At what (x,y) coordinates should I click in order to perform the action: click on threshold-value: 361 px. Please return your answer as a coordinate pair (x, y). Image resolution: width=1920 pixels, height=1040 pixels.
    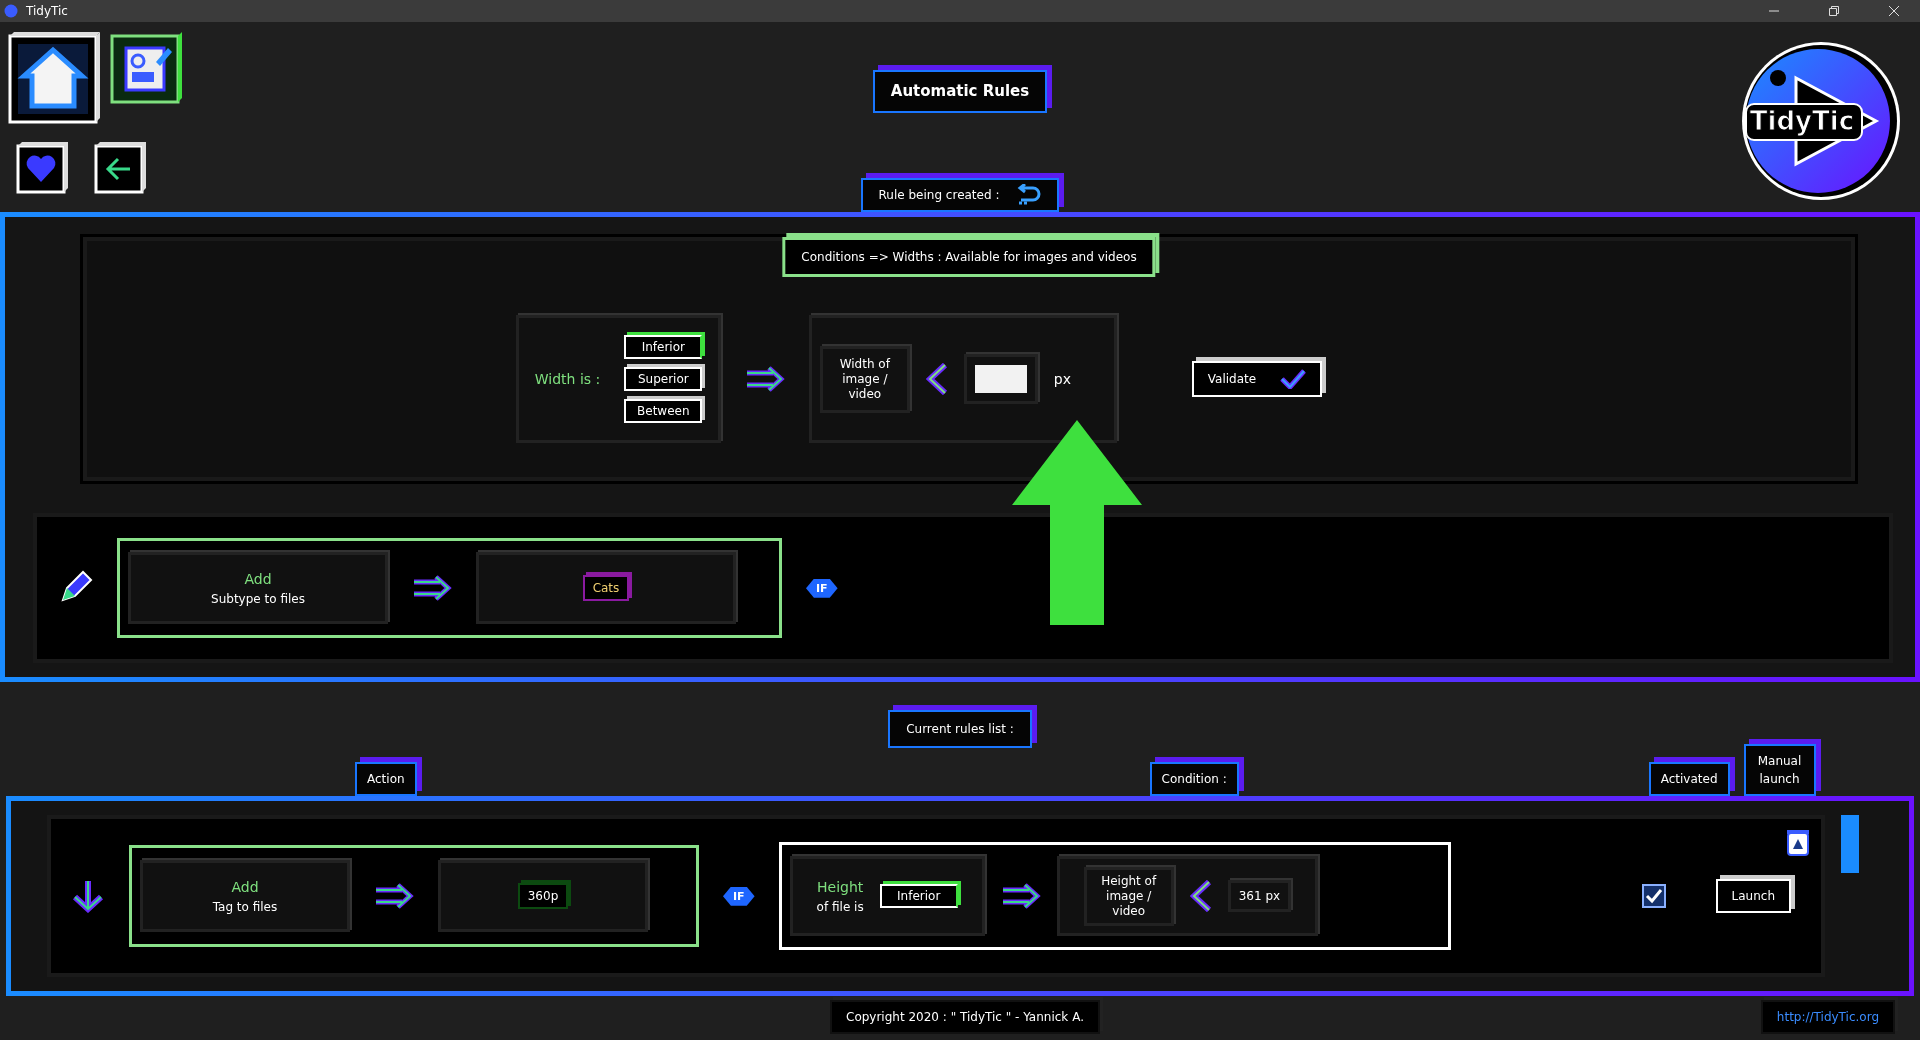
    Looking at the image, I should click on (1259, 896).